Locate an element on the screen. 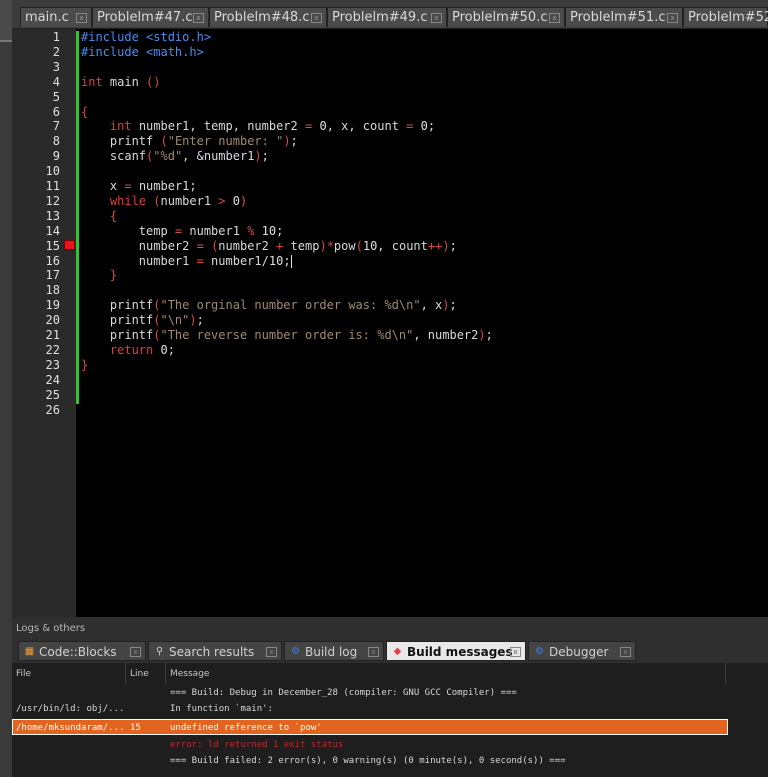 This screenshot has width=768, height=777. tab-debugger: ⚙ Debugger x is located at coordinates (582, 651).